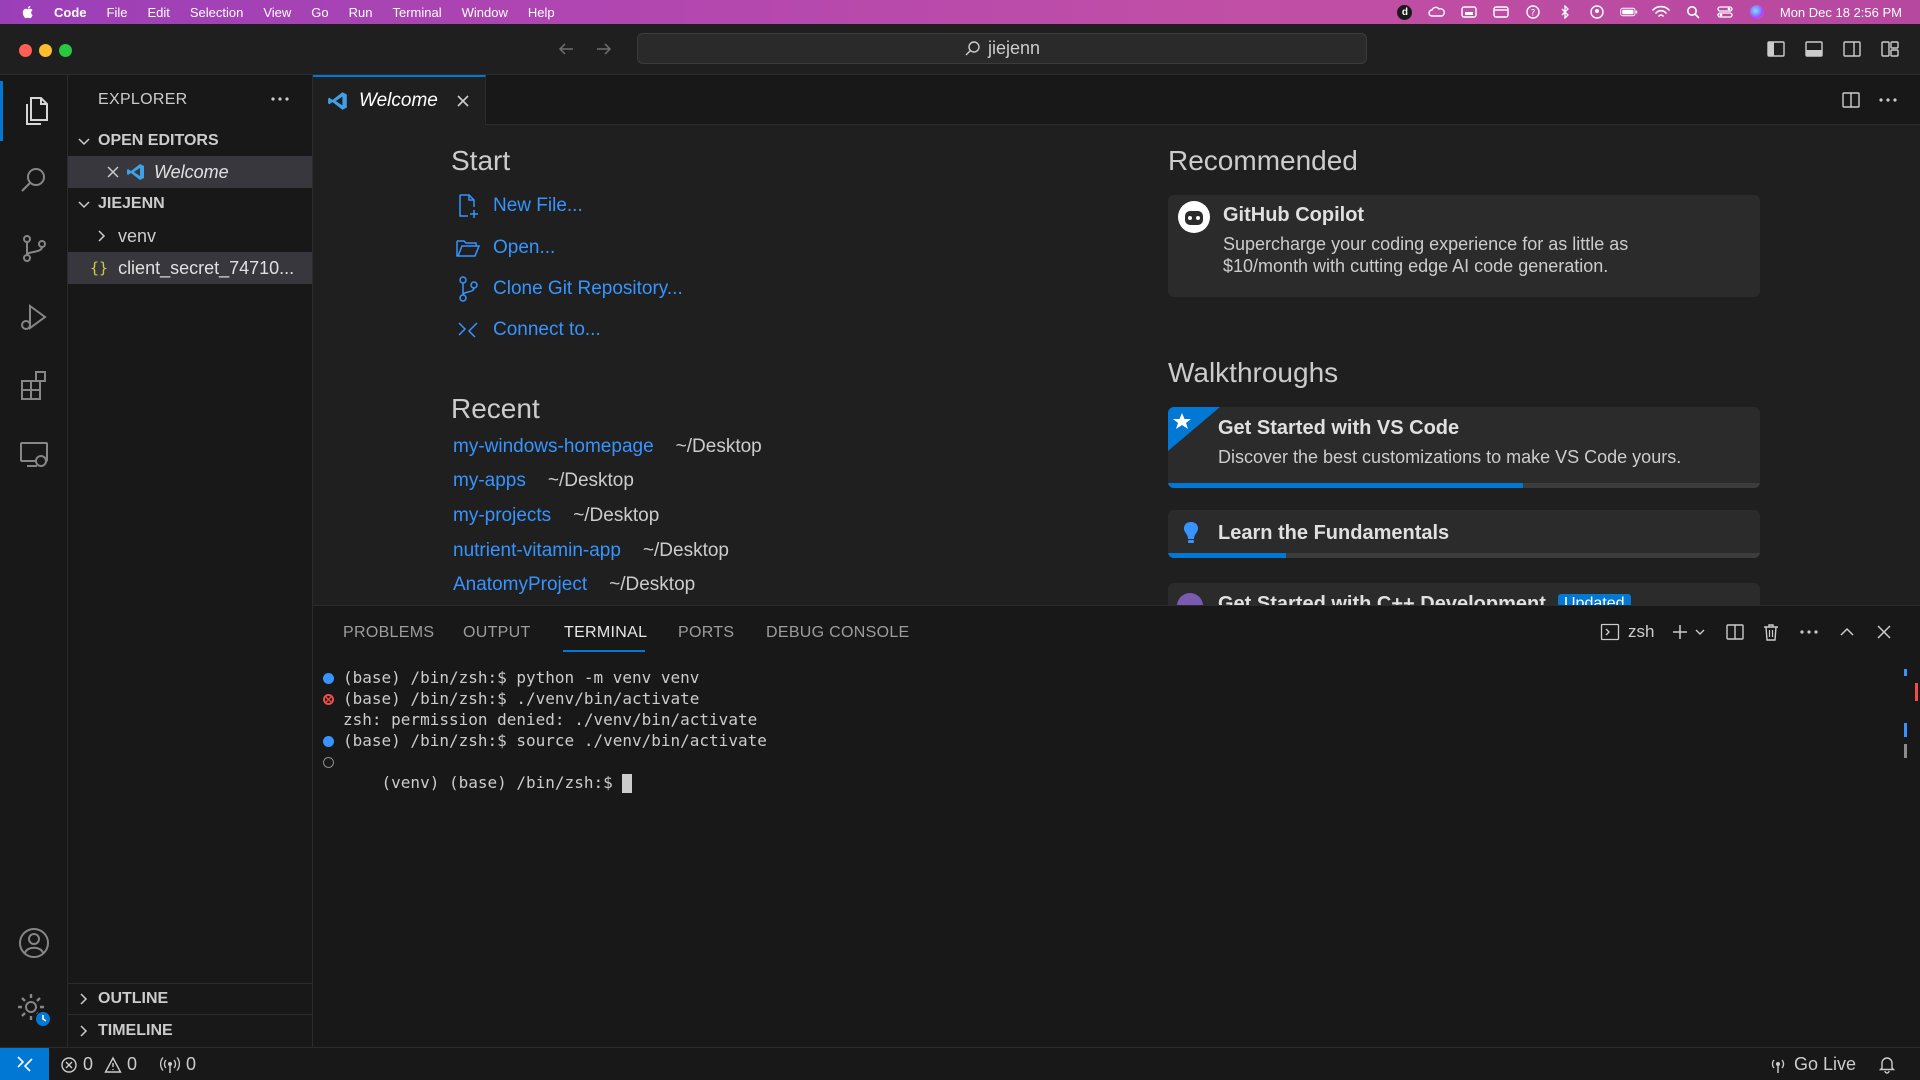 Image resolution: width=1920 pixels, height=1080 pixels. Describe the element at coordinates (1812, 1064) in the screenshot. I see `go-live-button: Go Live` at that location.